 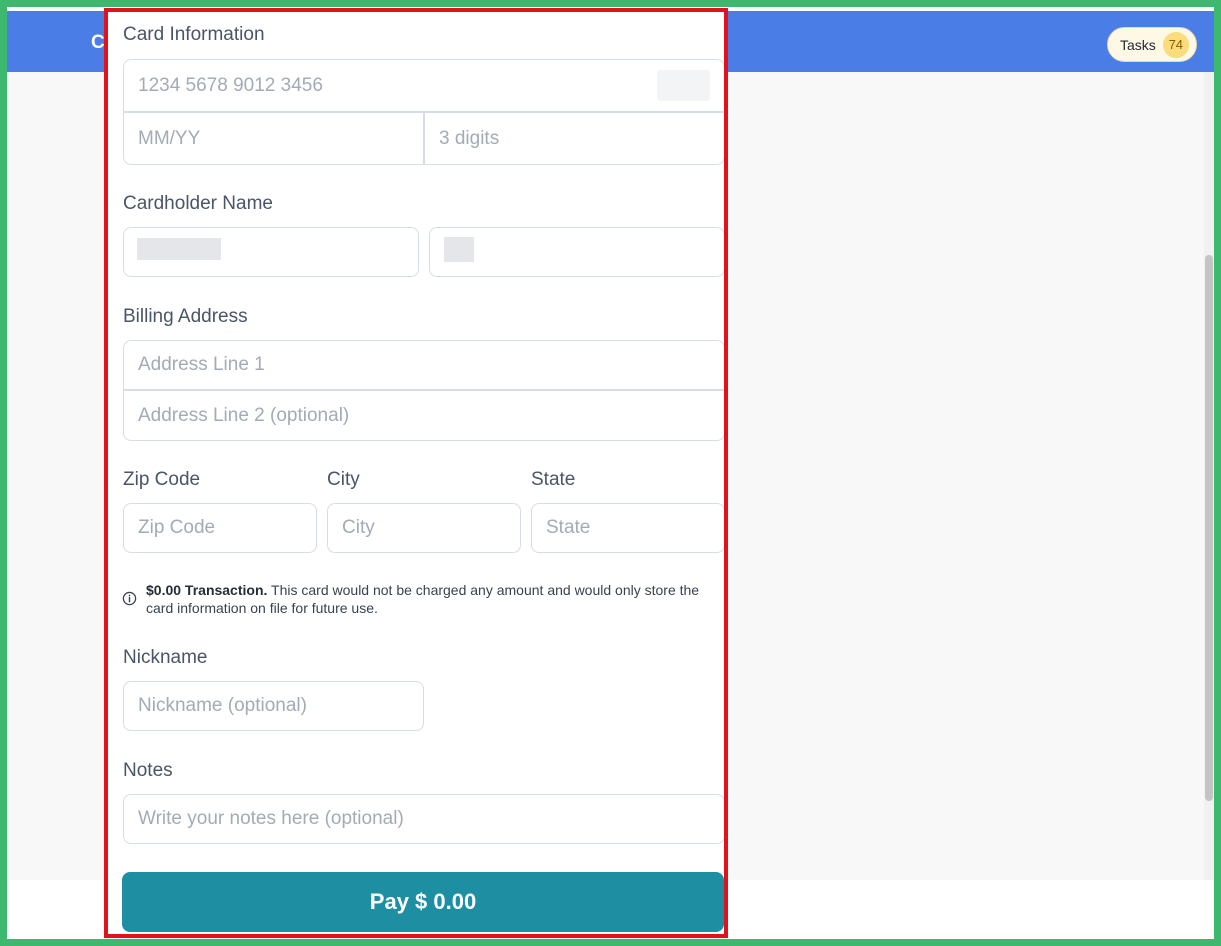 I want to click on notes-label: Notes, so click(x=148, y=770).